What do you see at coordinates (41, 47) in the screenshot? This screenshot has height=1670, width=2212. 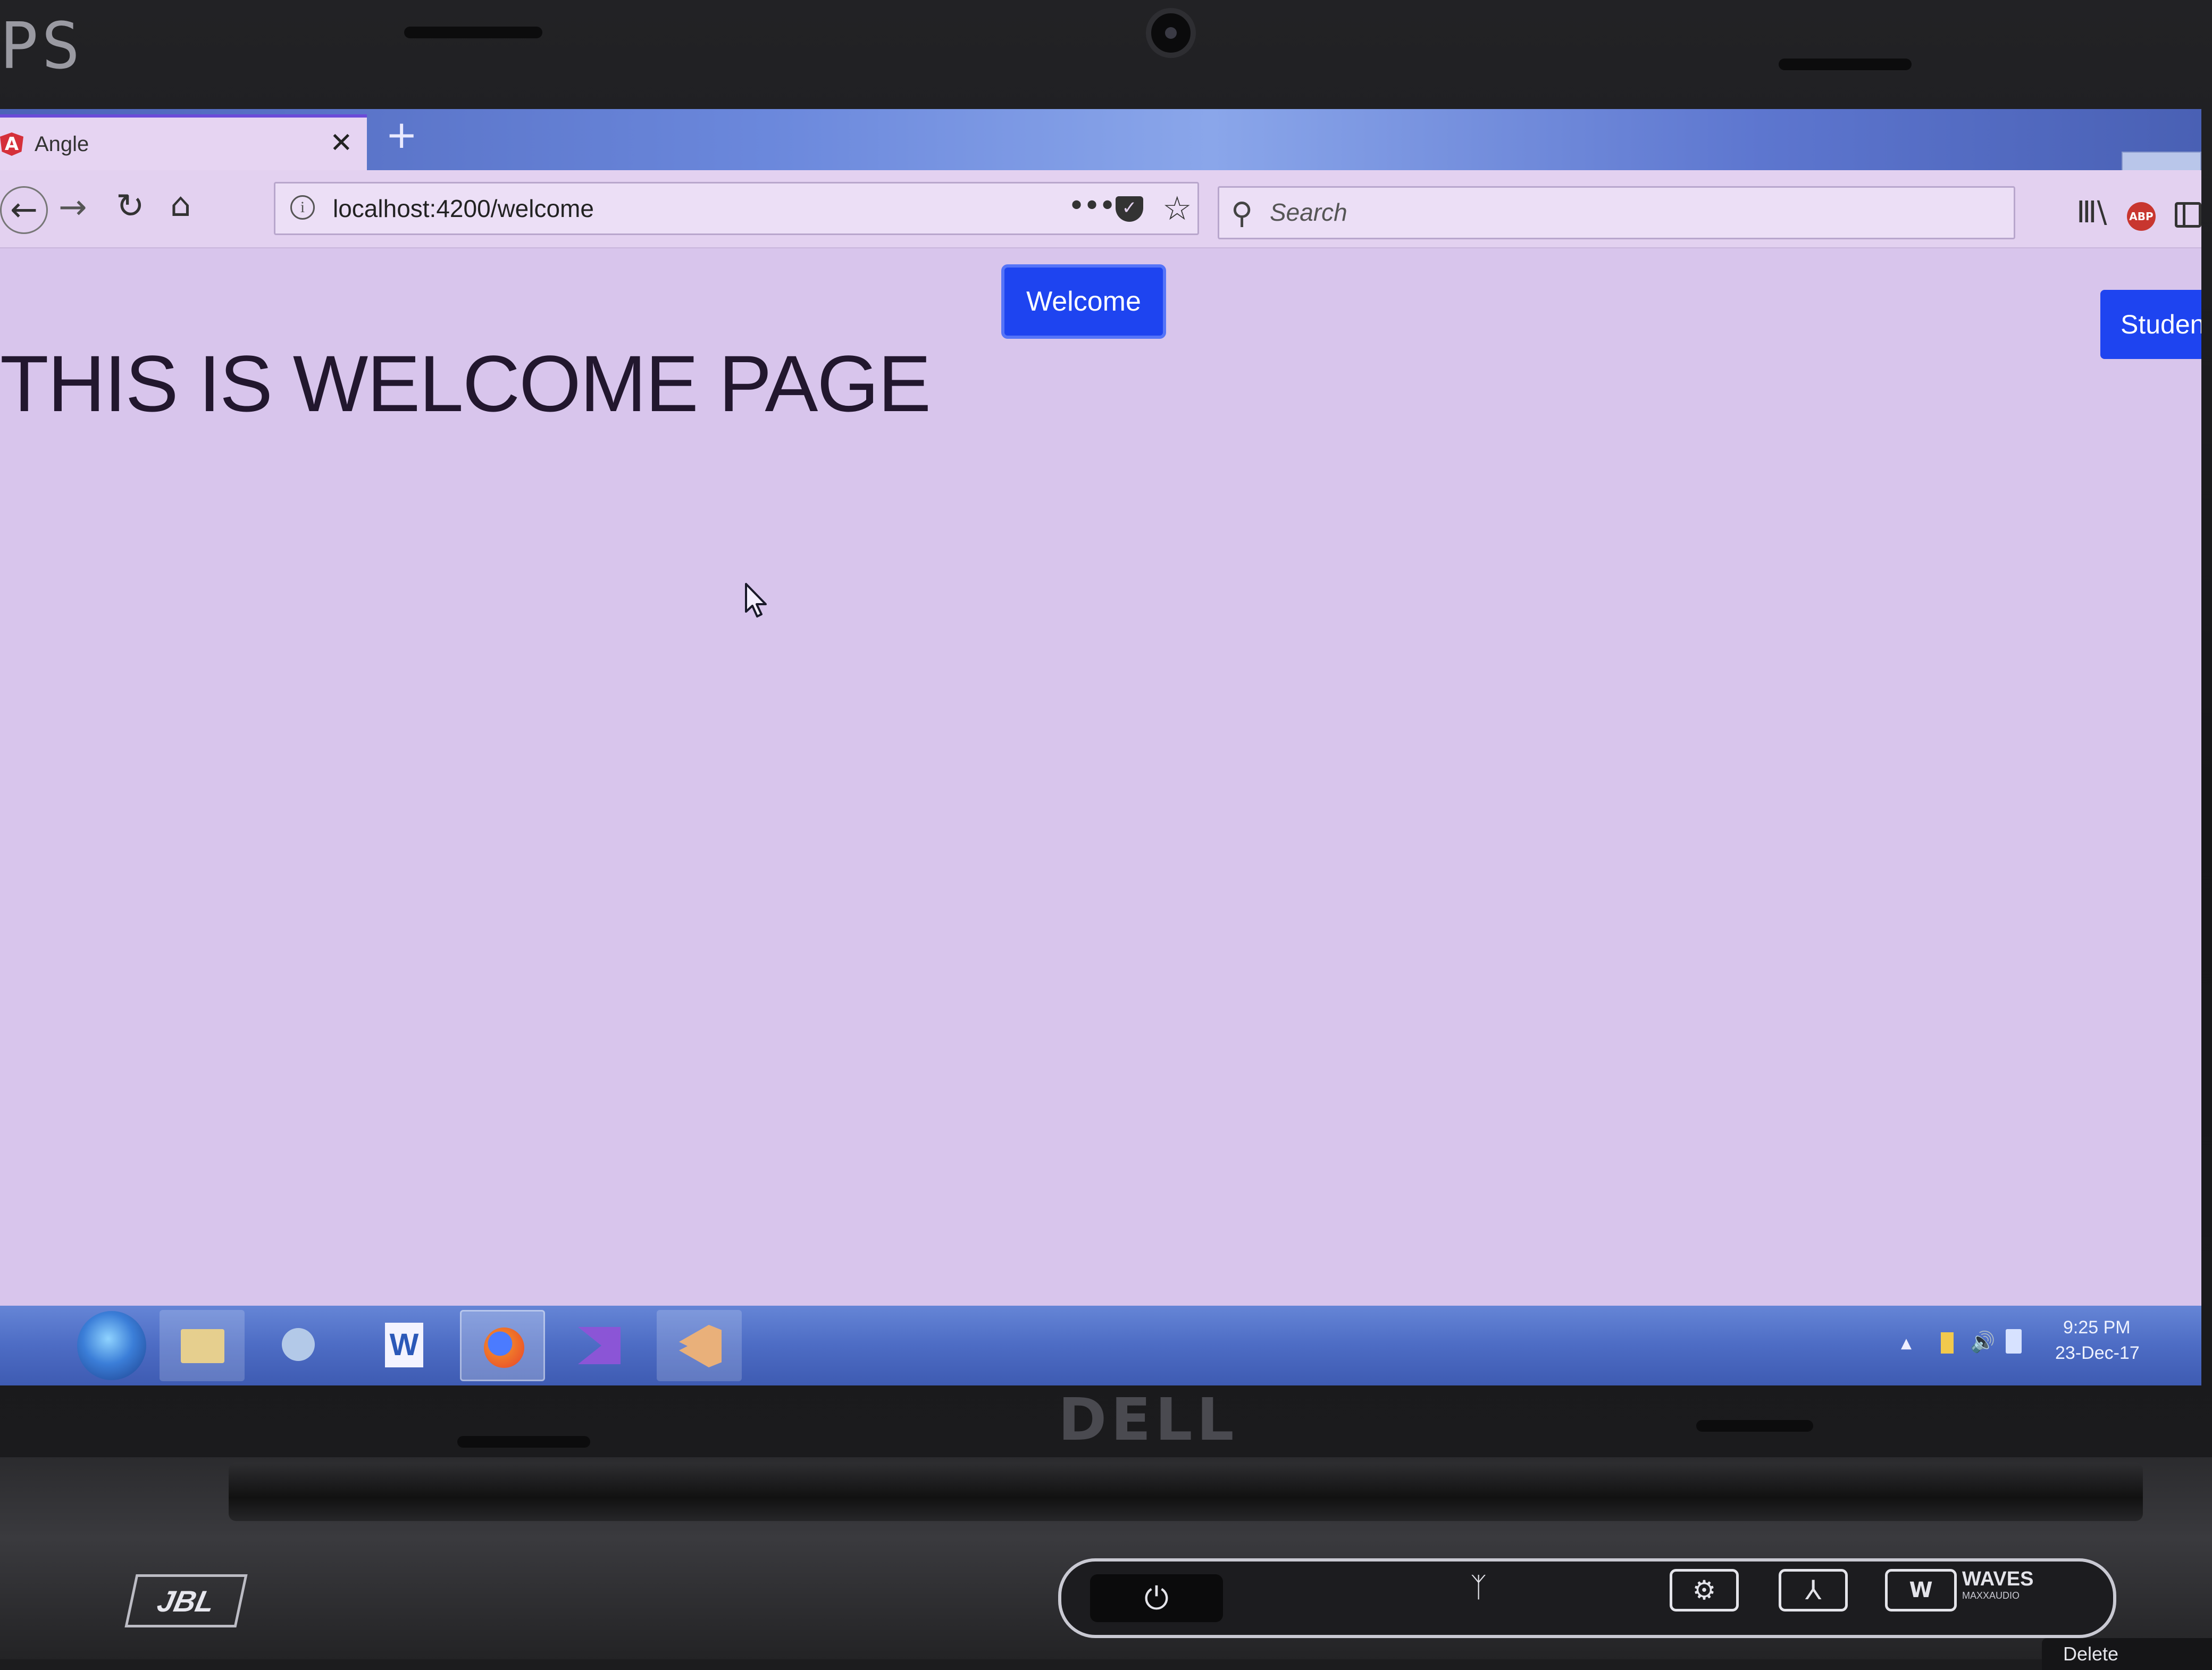 I see `bezel-label: PS` at bounding box center [41, 47].